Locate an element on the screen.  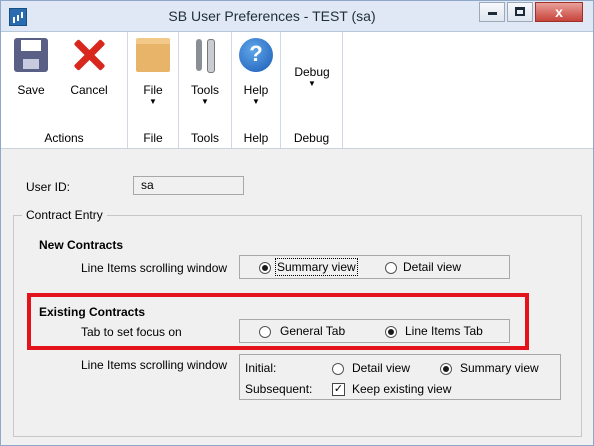
initial-label: Initial: is located at coordinates (261, 368).